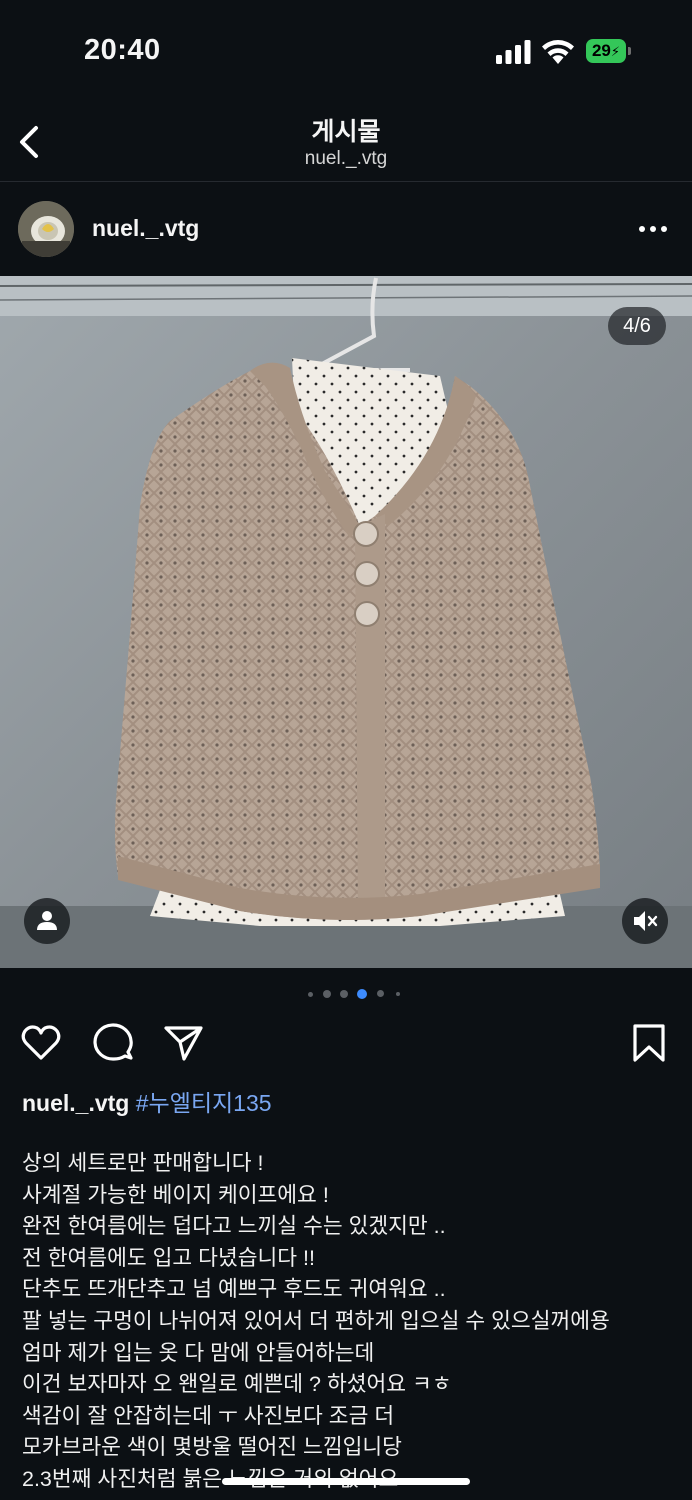  I want to click on post-username: nuel._.vtg, so click(145, 228).